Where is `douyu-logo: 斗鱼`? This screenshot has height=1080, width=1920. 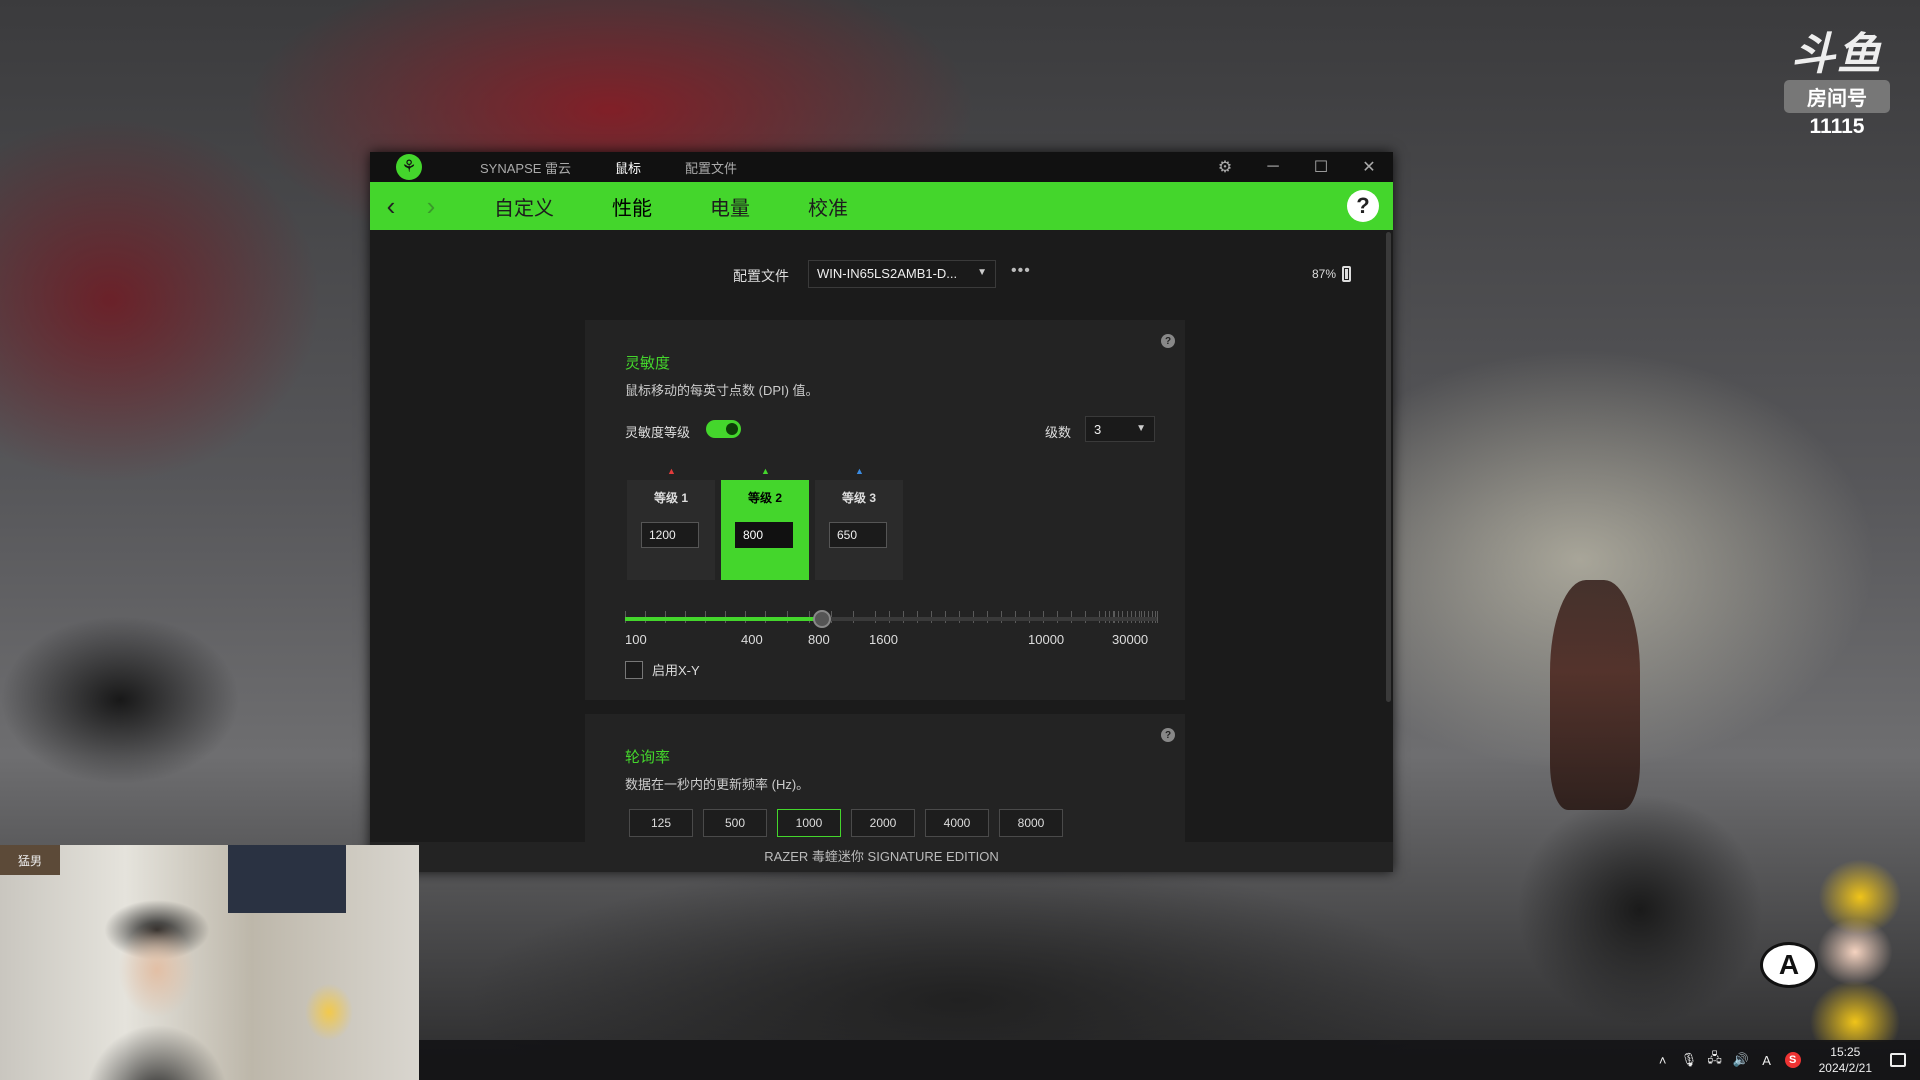
douyu-logo: 斗鱼 is located at coordinates (1837, 54).